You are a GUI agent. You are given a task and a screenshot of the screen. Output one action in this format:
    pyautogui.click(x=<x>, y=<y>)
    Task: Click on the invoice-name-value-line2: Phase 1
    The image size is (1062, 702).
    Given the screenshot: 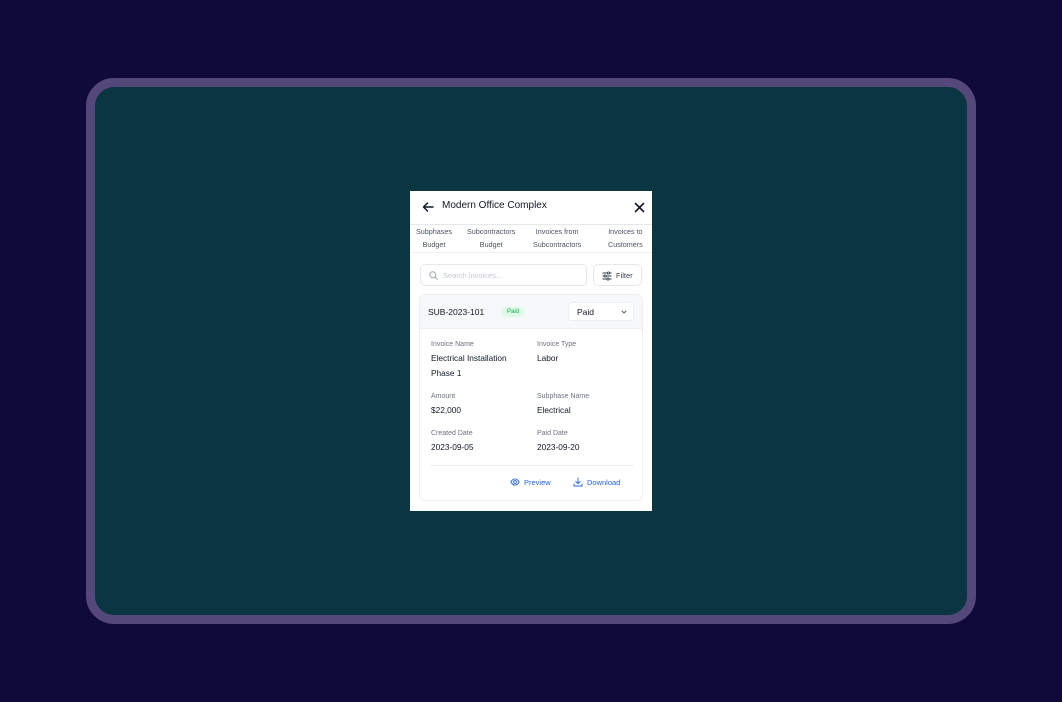 What is the action you would take?
    pyautogui.click(x=446, y=373)
    